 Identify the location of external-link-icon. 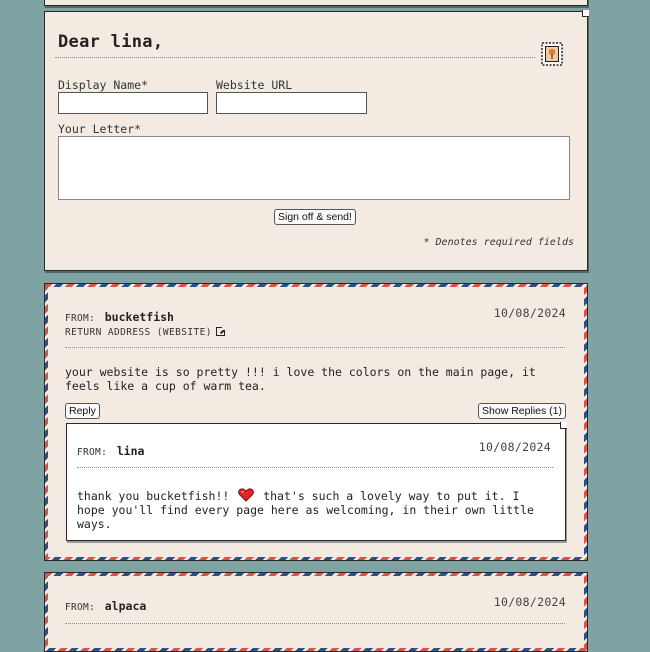
(220, 331).